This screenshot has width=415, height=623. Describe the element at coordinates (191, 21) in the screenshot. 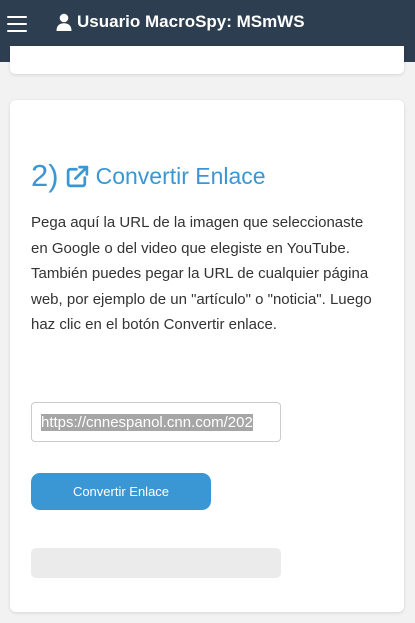

I see `user-title-text: Usuario MacroSpy: MSmWS` at that location.